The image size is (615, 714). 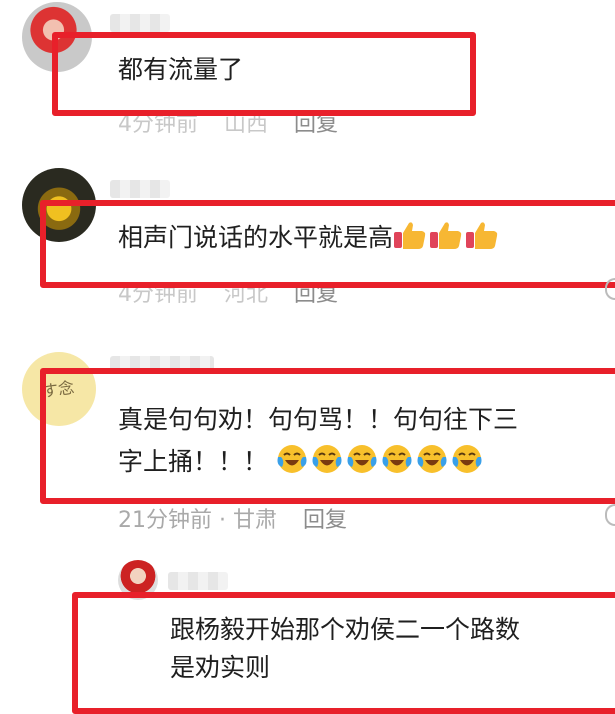 I want to click on comment-text-body: 字上捅！！！, so click(x=193, y=461).